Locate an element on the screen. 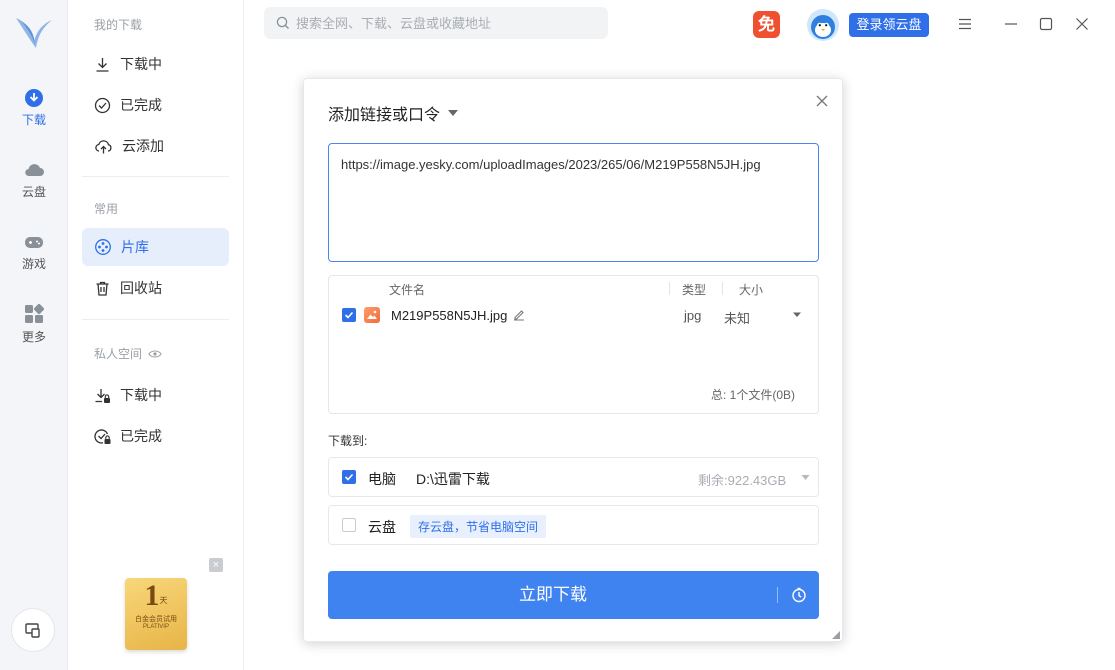 The width and height of the screenshot is (1115, 670). private-space-header: 私人空间 is located at coordinates (128, 353).